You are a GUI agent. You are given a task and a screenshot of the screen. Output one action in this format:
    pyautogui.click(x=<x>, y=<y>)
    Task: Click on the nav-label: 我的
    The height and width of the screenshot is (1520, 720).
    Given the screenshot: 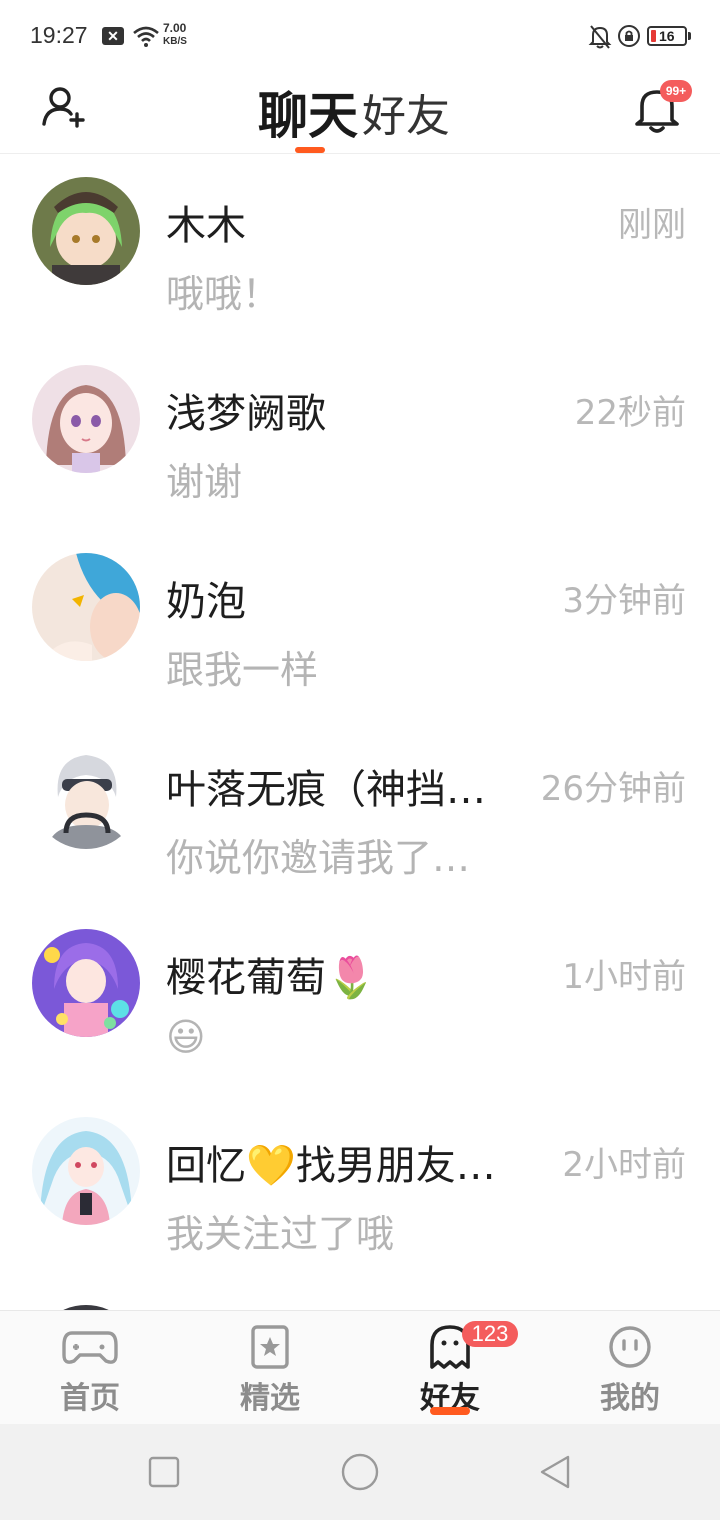 What is the action you would take?
    pyautogui.click(x=630, y=1398)
    